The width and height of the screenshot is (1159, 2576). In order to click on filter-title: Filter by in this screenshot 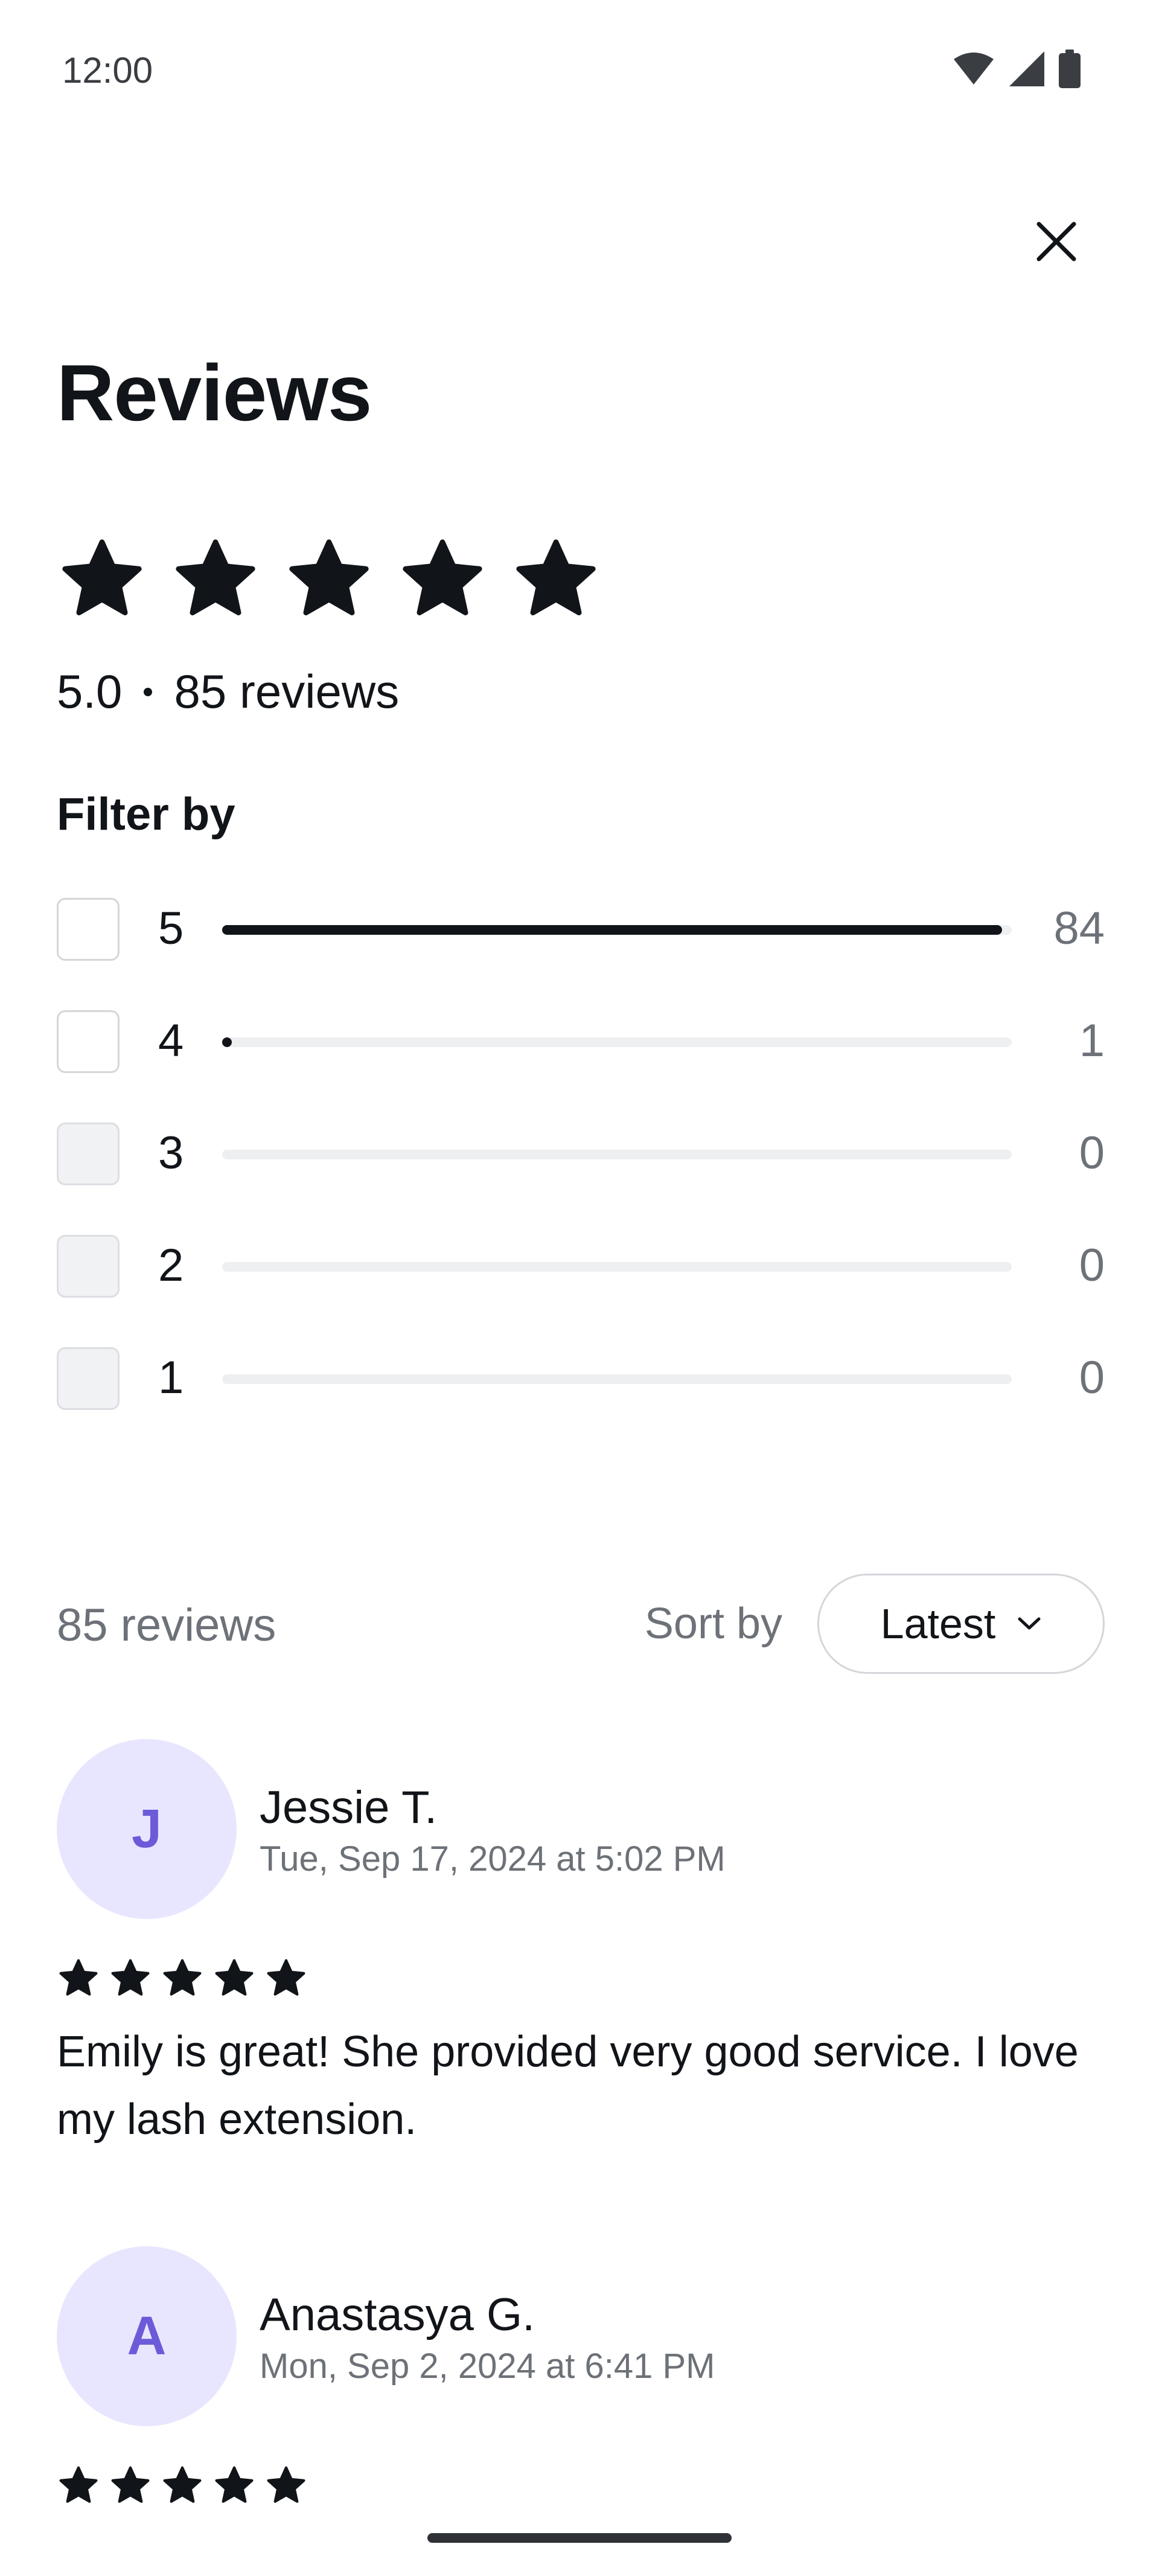, I will do `click(146, 814)`.